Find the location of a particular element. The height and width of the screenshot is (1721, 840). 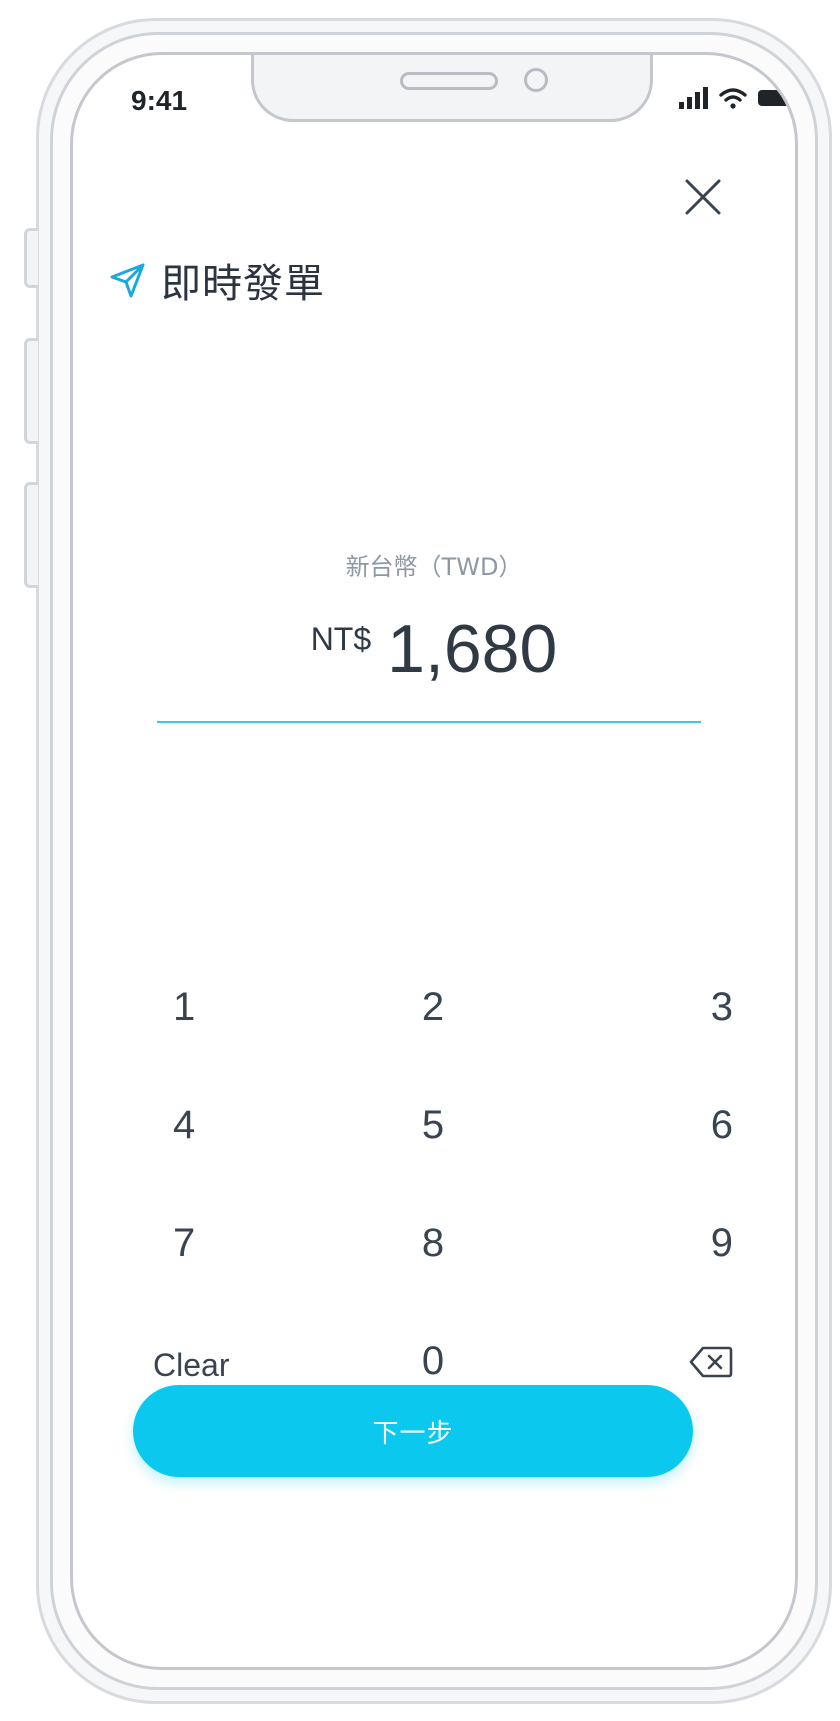

close-icon is located at coordinates (703, 197).